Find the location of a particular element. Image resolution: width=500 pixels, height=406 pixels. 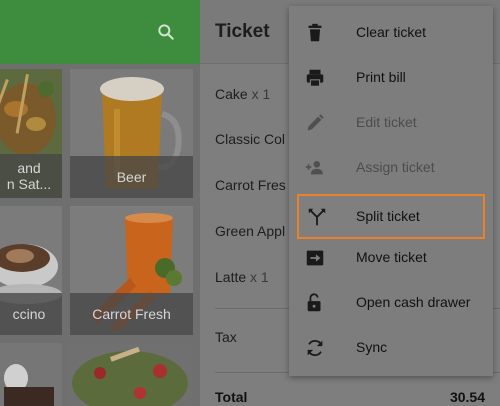

menu-item-label: Edit ticket is located at coordinates (386, 122).